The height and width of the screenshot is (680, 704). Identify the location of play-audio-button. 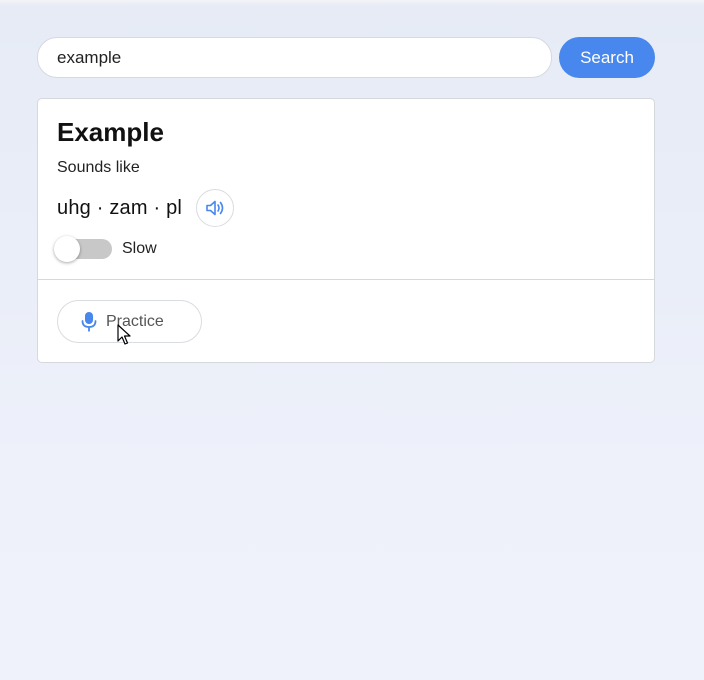
(215, 208).